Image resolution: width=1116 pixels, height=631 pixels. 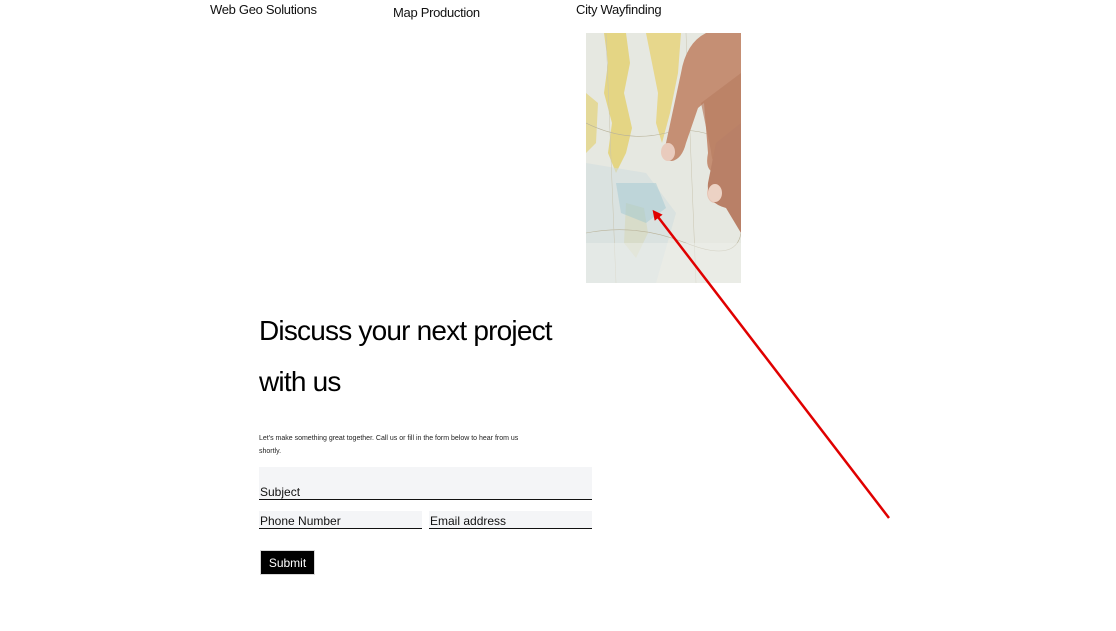 I want to click on subject-input: Subject, so click(x=425, y=483).